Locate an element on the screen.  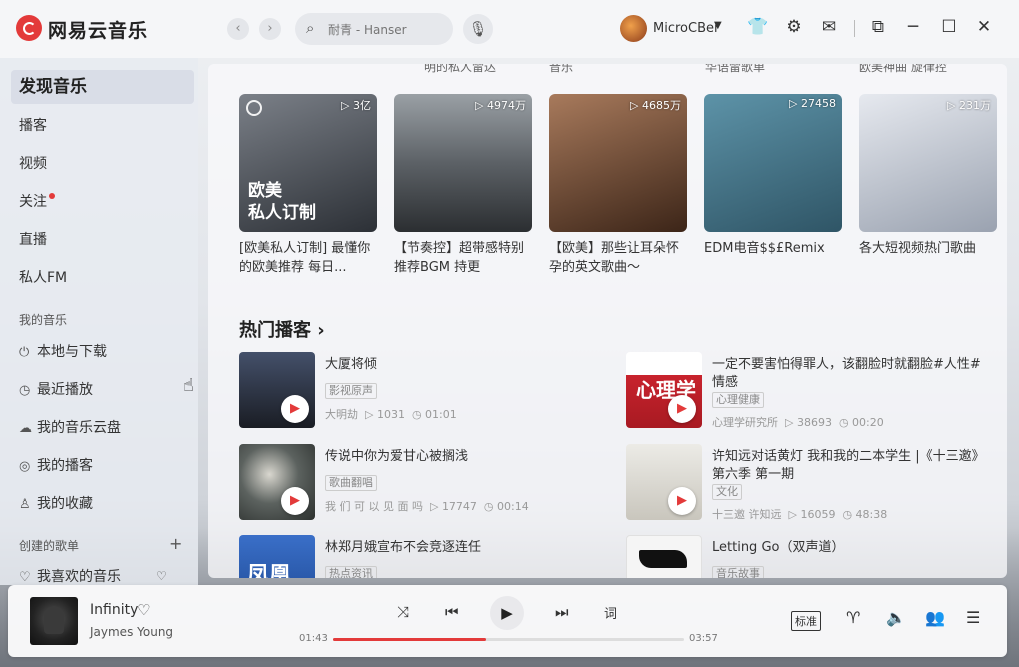
sidebar-item-label: 我的收藏 is located at coordinates (65, 504).